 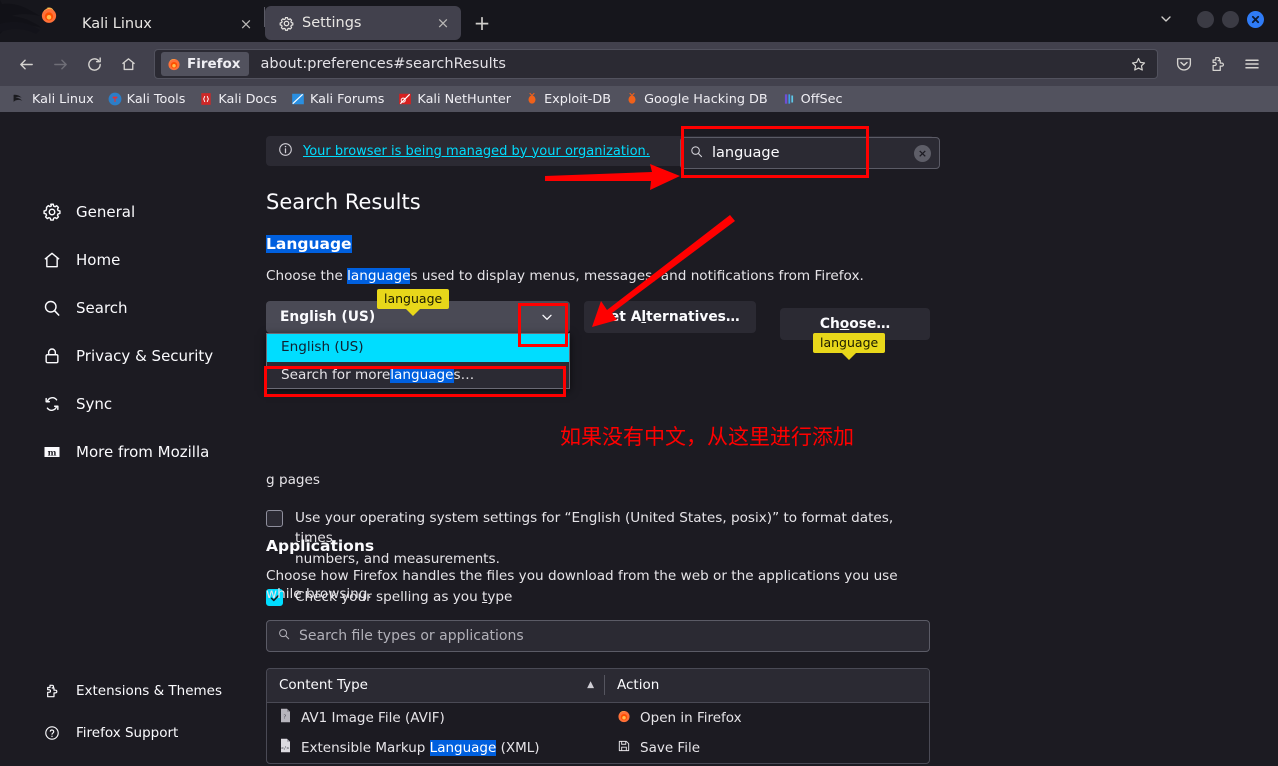 I want to click on tooltip-language-dropdown: language, so click(x=413, y=299).